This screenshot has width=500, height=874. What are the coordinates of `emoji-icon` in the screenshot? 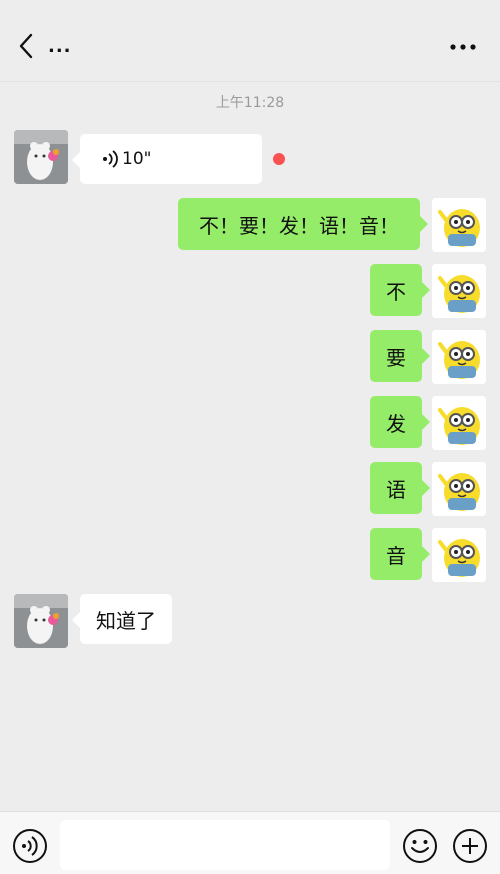 It's located at (420, 846).